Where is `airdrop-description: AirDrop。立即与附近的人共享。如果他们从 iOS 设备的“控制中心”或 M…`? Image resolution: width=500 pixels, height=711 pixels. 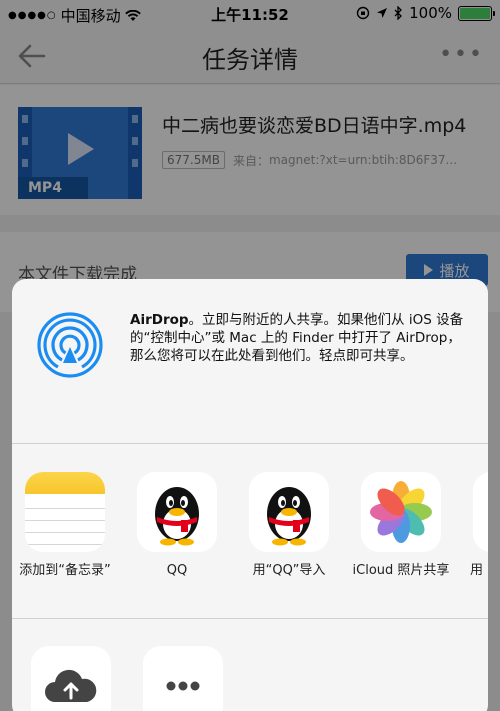 airdrop-description: AirDrop。立即与附近的人共享。如果他们从 iOS 设备的“控制中心”或 M… is located at coordinates (300, 338).